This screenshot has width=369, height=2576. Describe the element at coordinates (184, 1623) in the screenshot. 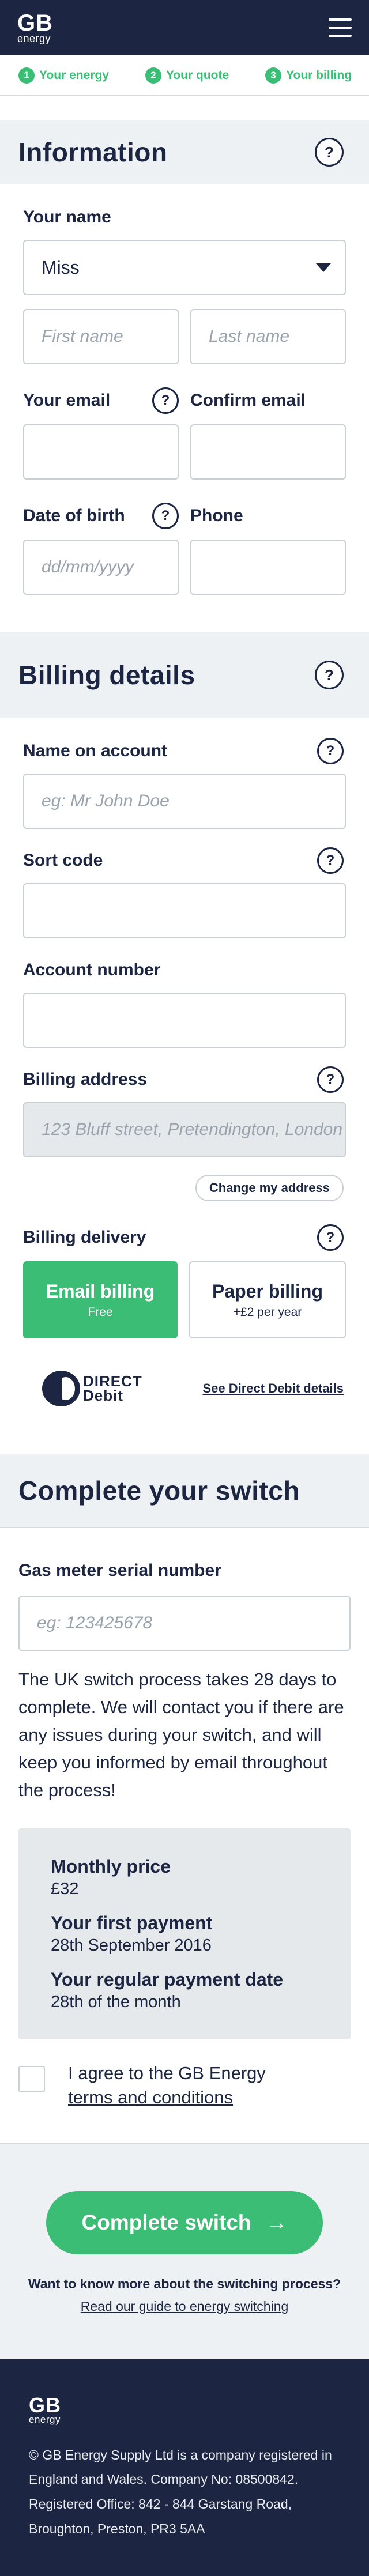

I see `gas-meter-input: eg: 123425678` at that location.